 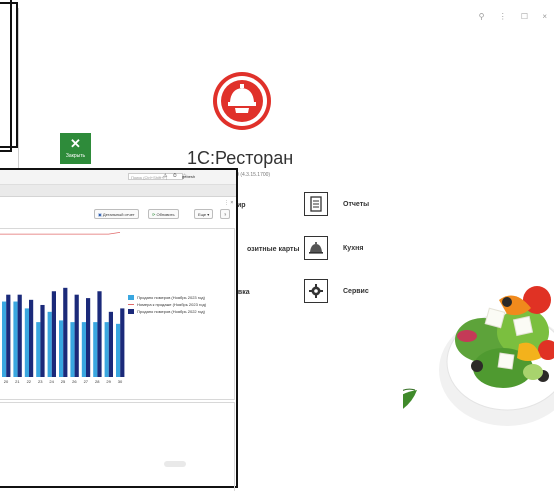 I want to click on scroll-pill, so click(x=175, y=464).